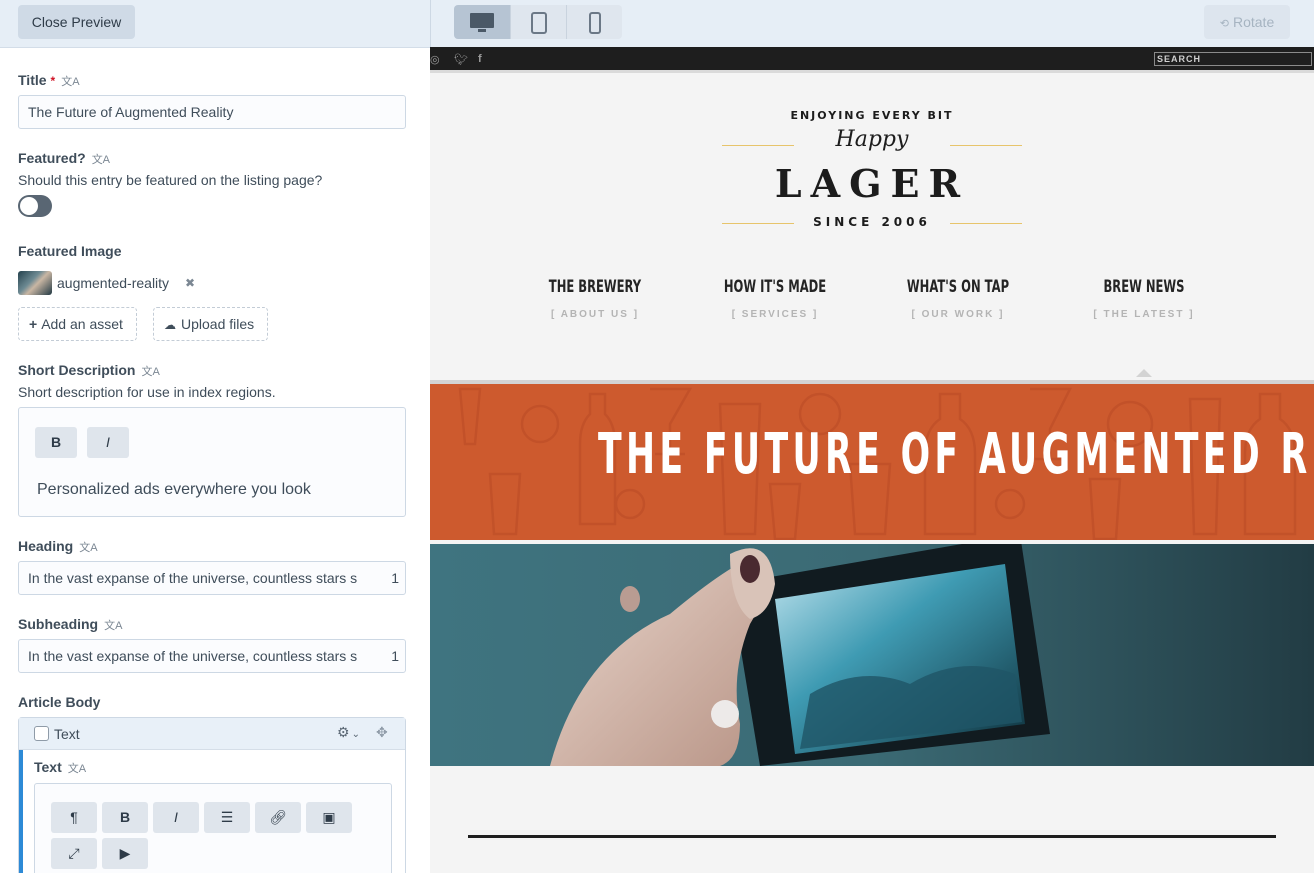 This screenshot has height=873, width=1314. Describe the element at coordinates (595, 314) in the screenshot. I see `nav-sublabel: [ ABOUT US ]` at that location.